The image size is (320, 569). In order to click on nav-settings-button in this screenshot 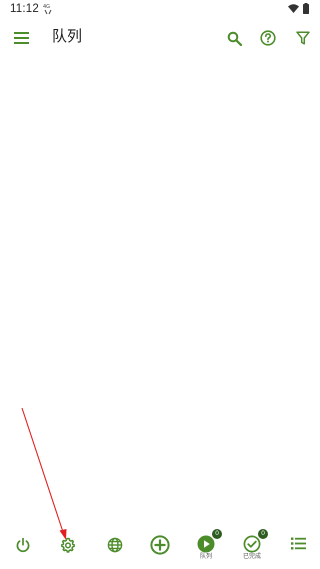, I will do `click(68, 552)`.